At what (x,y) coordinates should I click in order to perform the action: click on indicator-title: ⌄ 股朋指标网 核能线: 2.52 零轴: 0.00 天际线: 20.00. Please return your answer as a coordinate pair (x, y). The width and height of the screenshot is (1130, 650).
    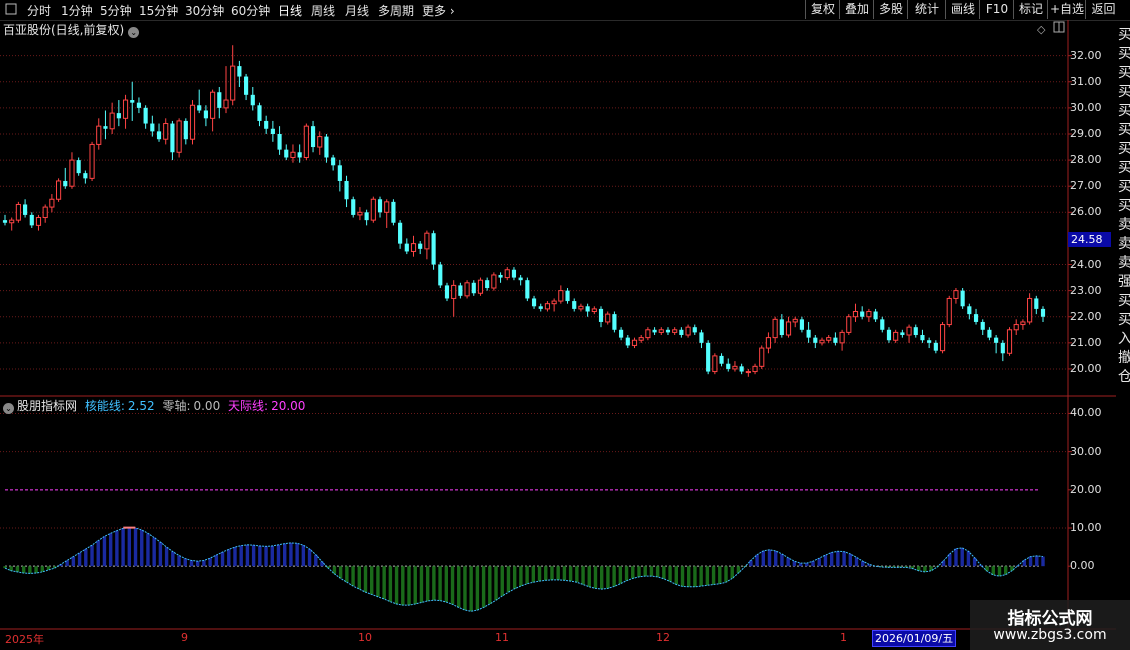
    Looking at the image, I should click on (154, 405).